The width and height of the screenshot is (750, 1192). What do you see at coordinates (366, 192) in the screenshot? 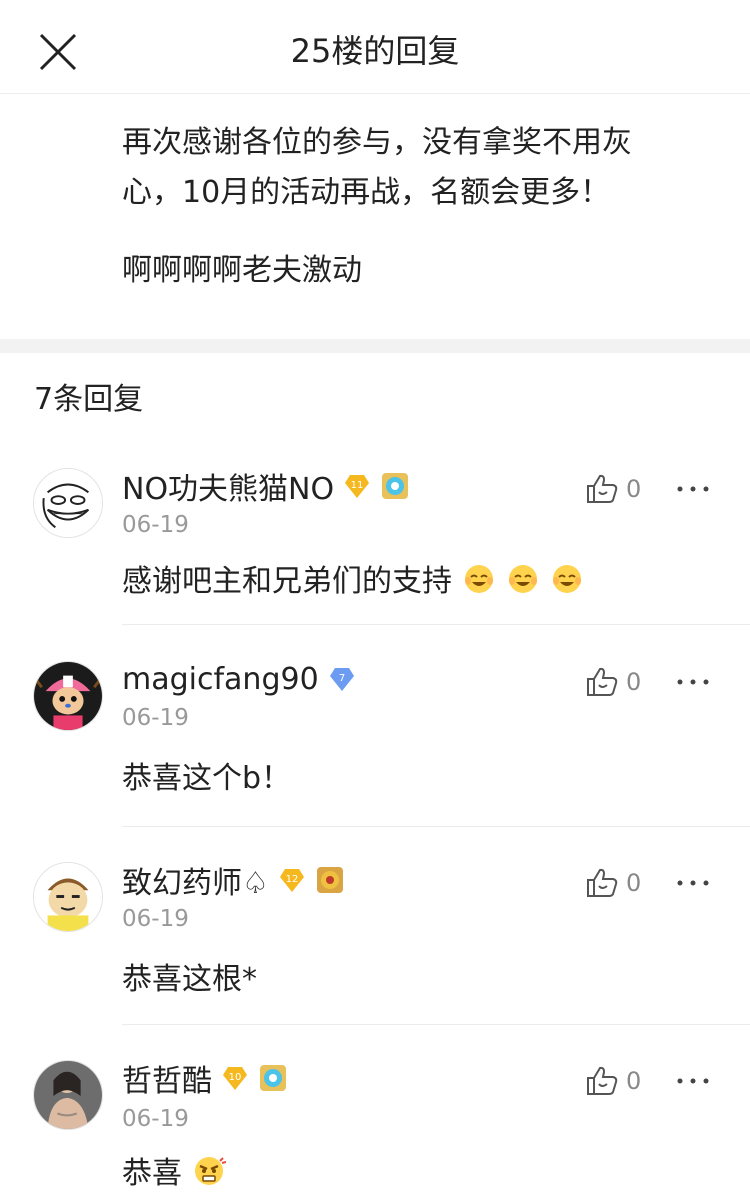
I see `post-text-line-2: 心，10月的活动再战，名额会更多！` at bounding box center [366, 192].